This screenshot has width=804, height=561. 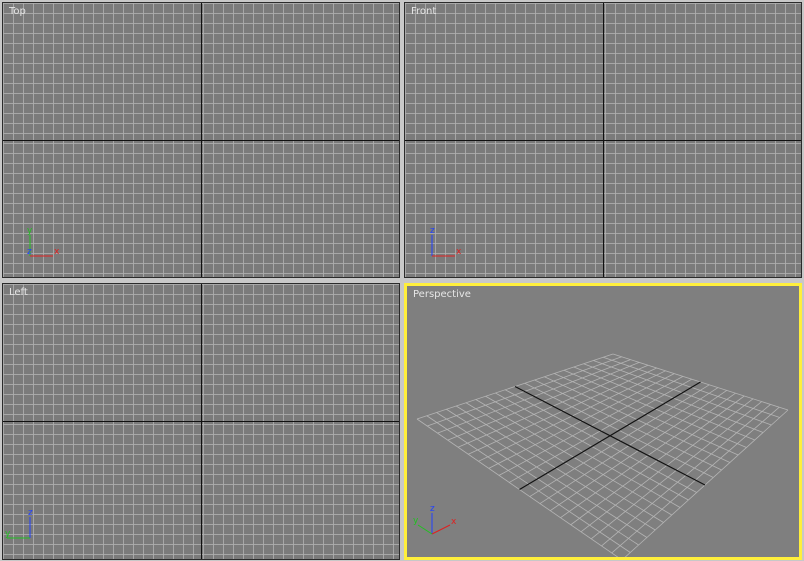 What do you see at coordinates (38, 524) in the screenshot?
I see `axis-tripod-icon: z y` at bounding box center [38, 524].